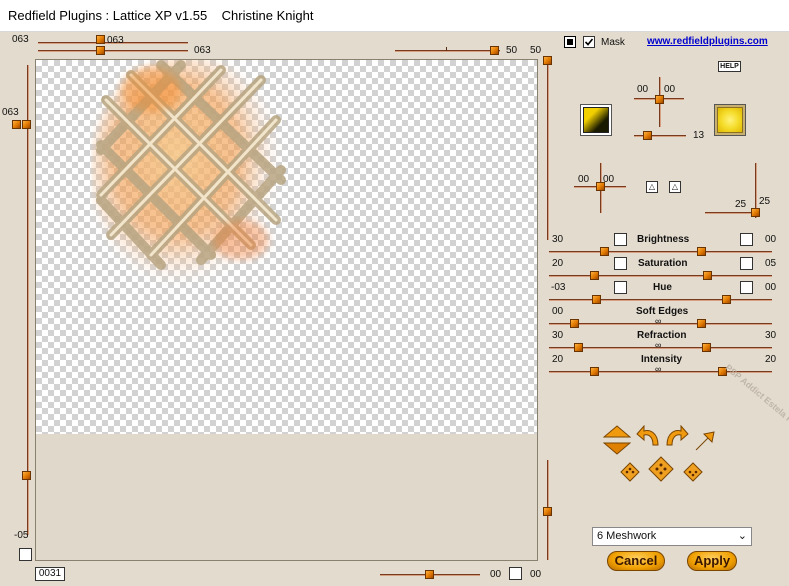 This screenshot has height=586, width=789. Describe the element at coordinates (660, 252) in the screenshot. I see `brightness-track` at that location.